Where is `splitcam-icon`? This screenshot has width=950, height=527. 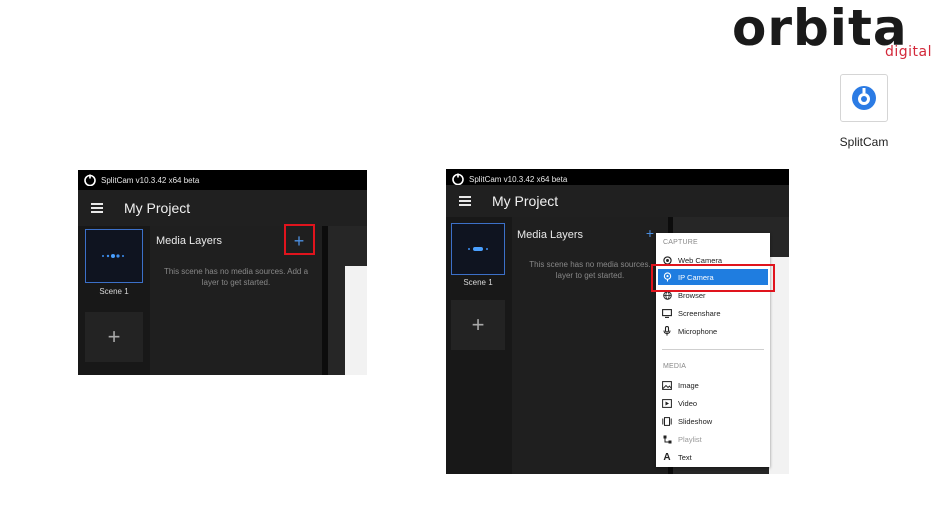 splitcam-icon is located at coordinates (864, 98).